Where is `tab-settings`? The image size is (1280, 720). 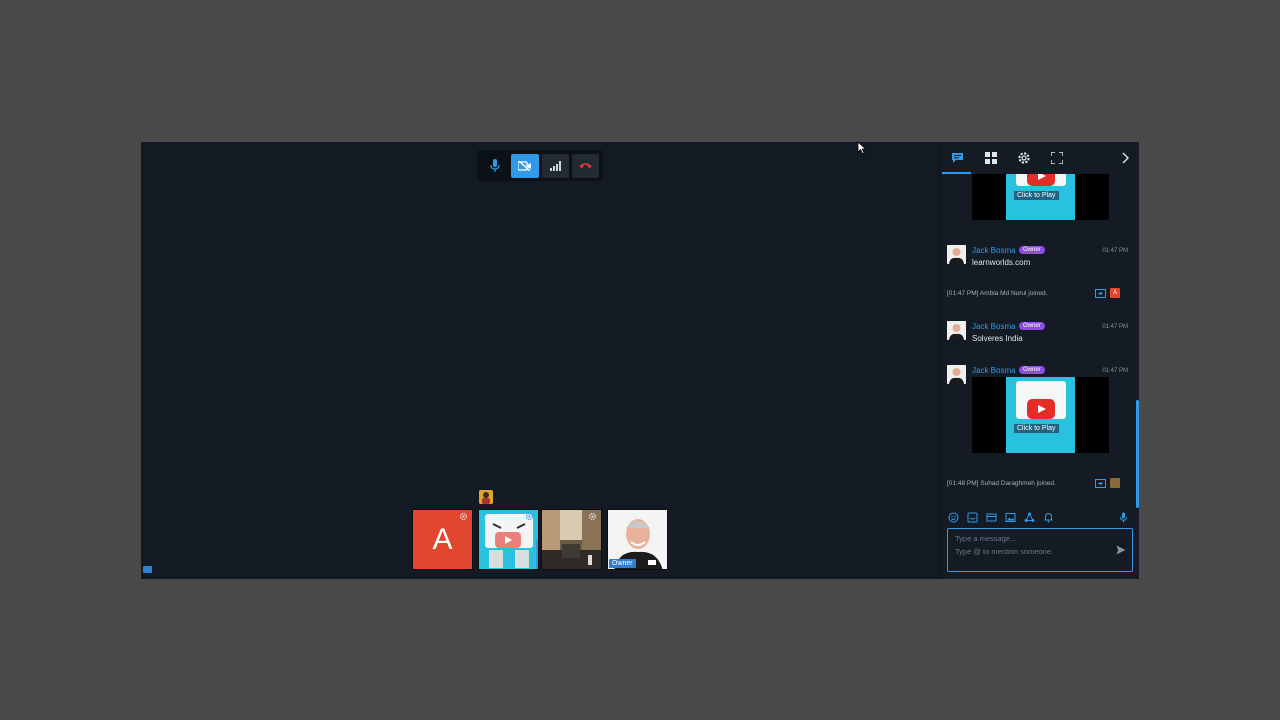
tab-settings is located at coordinates (1024, 158).